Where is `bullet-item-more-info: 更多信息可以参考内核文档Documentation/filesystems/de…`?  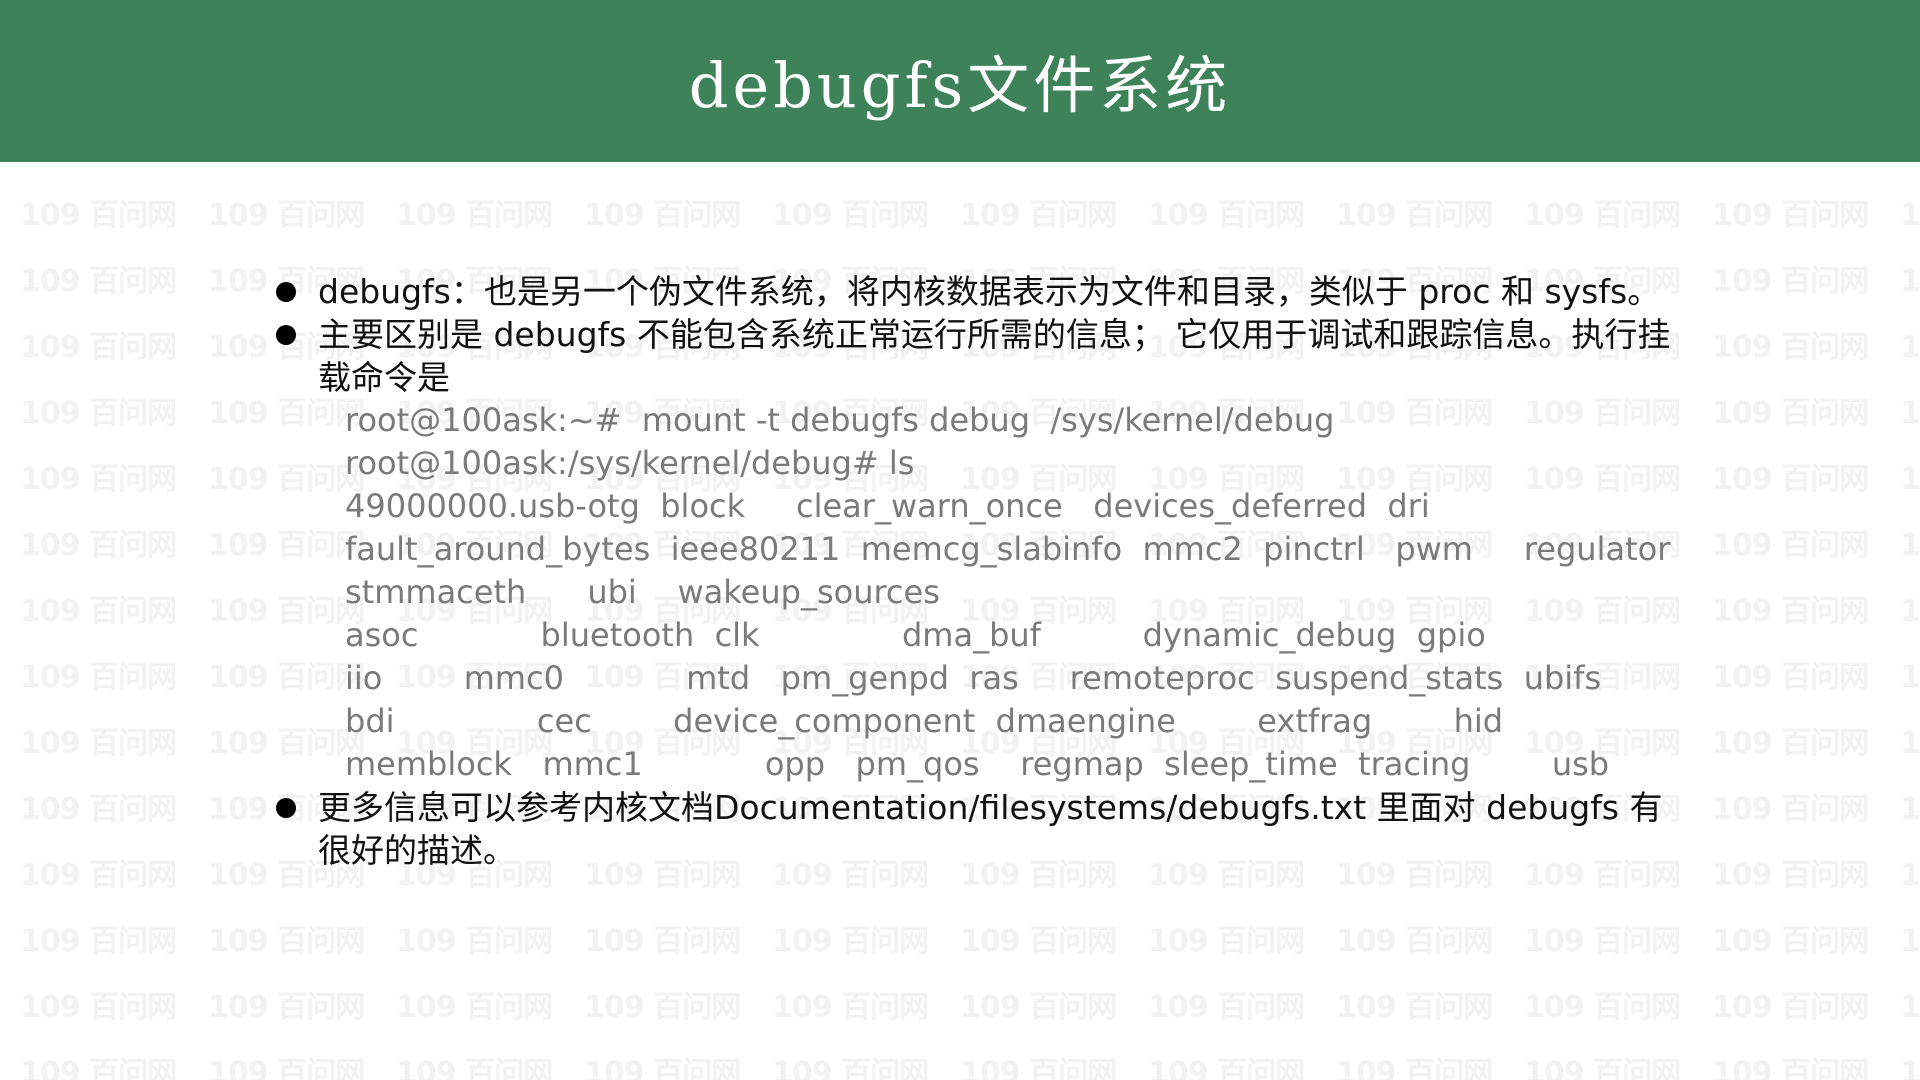
bullet-item-more-info: 更多信息可以参考内核文档Documentation/filesystems/de… is located at coordinates (974, 829).